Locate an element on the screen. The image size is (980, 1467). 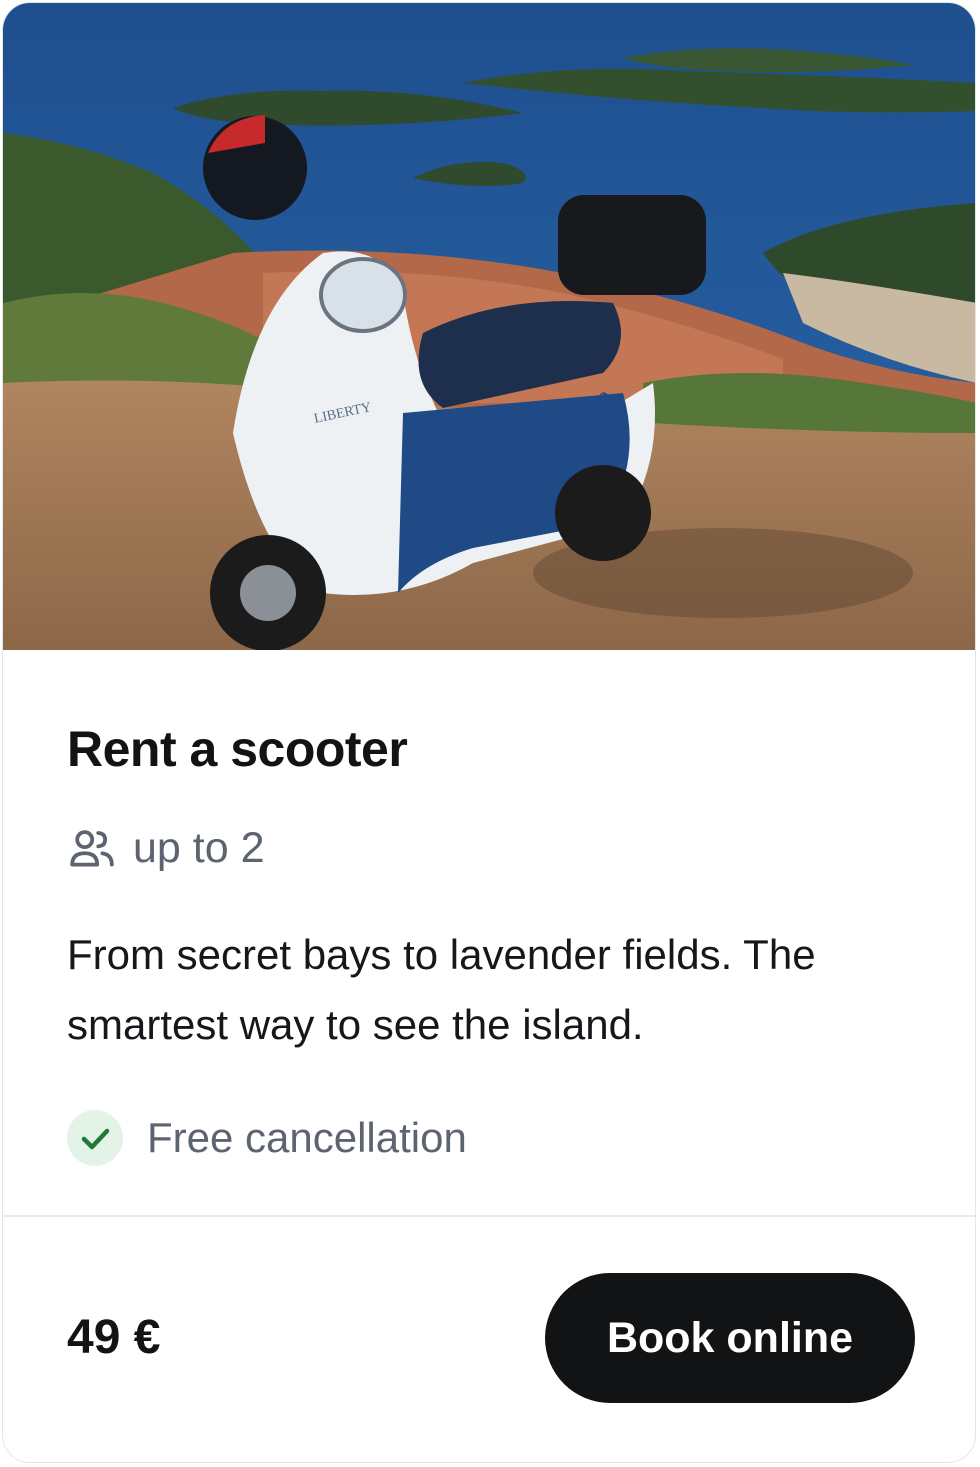
book-online-button: Book online is located at coordinates (730, 1338).